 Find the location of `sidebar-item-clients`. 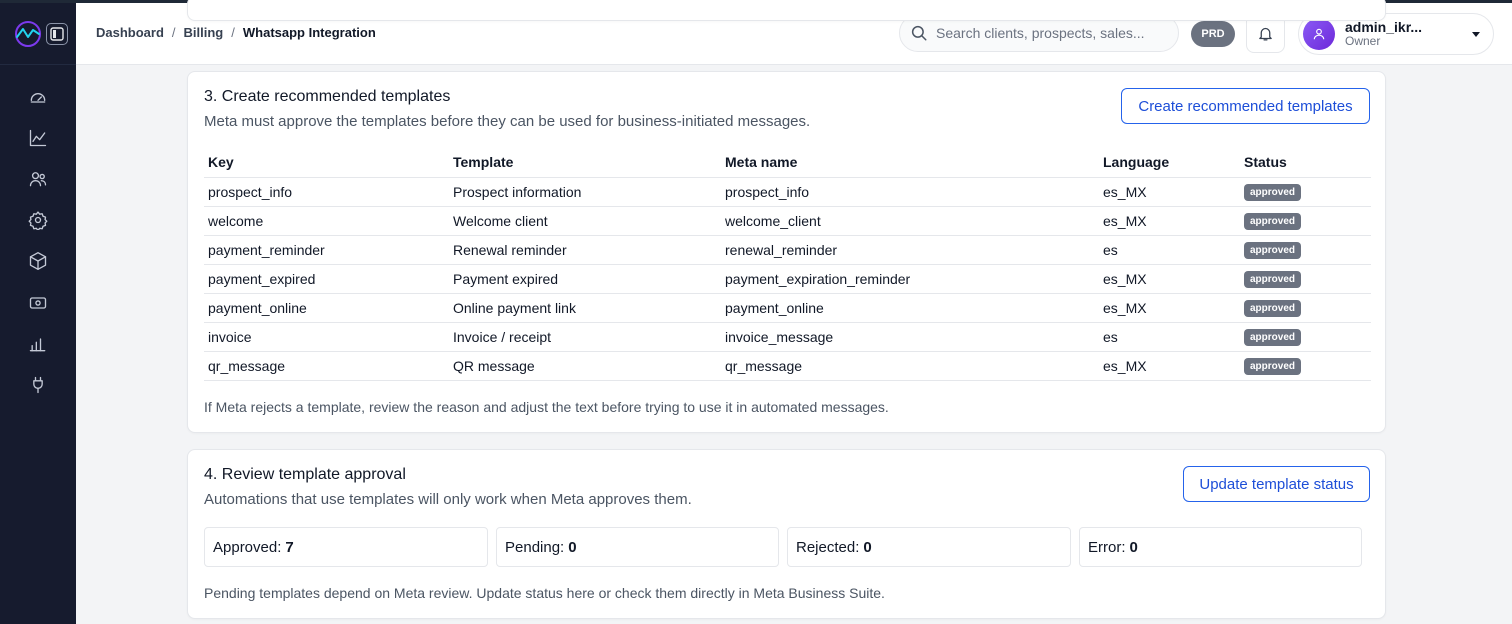

sidebar-item-clients is located at coordinates (38, 179).